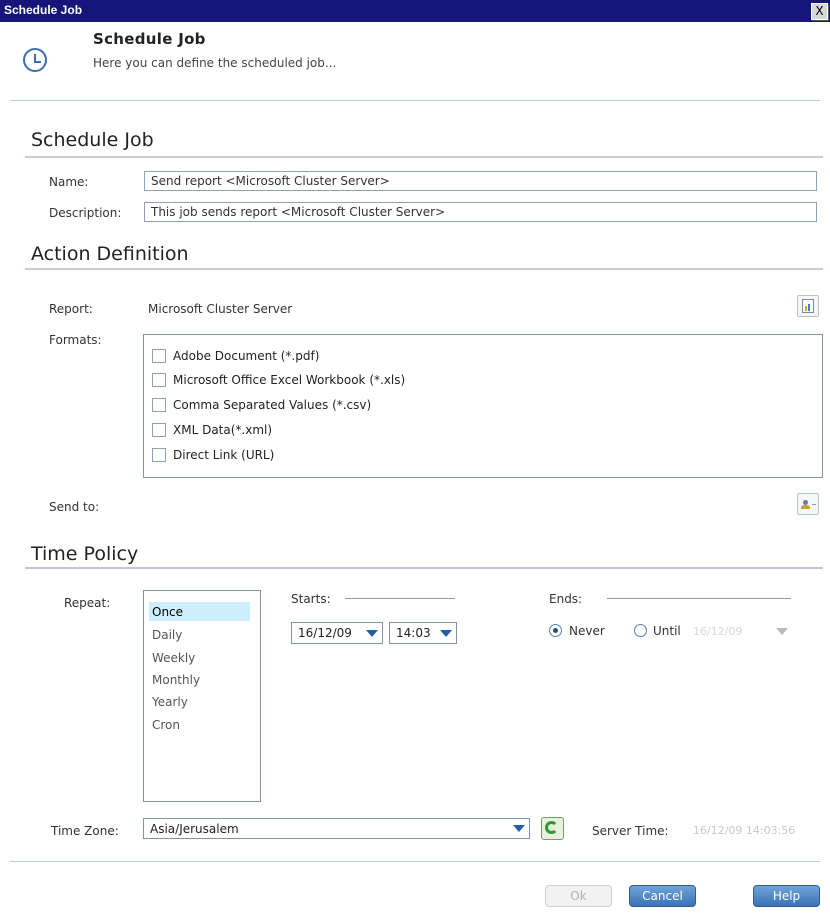 The width and height of the screenshot is (830, 923). Describe the element at coordinates (587, 631) in the screenshot. I see `ends-never-label: Never` at that location.